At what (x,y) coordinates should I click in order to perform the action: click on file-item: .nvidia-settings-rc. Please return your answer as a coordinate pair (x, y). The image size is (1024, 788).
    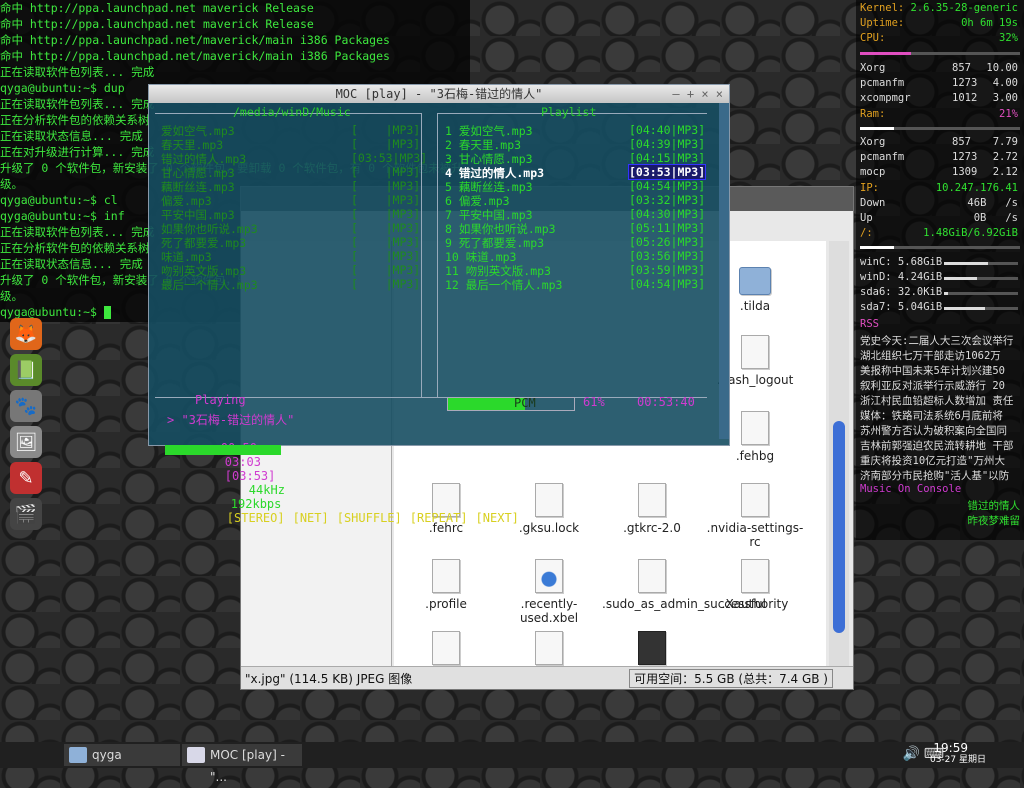
    Looking at the image, I should click on (755, 516).